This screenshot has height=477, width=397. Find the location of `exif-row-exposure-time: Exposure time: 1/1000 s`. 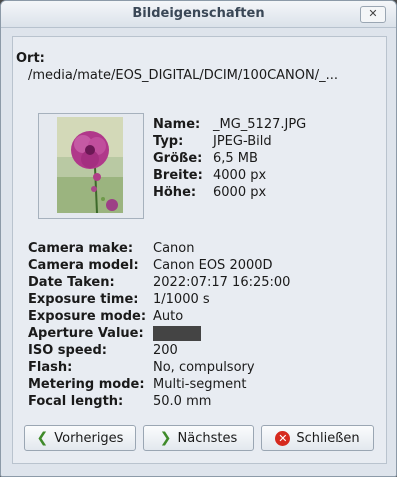

exif-row-exposure-time: Exposure time: 1/1000 s is located at coordinates (119, 299).